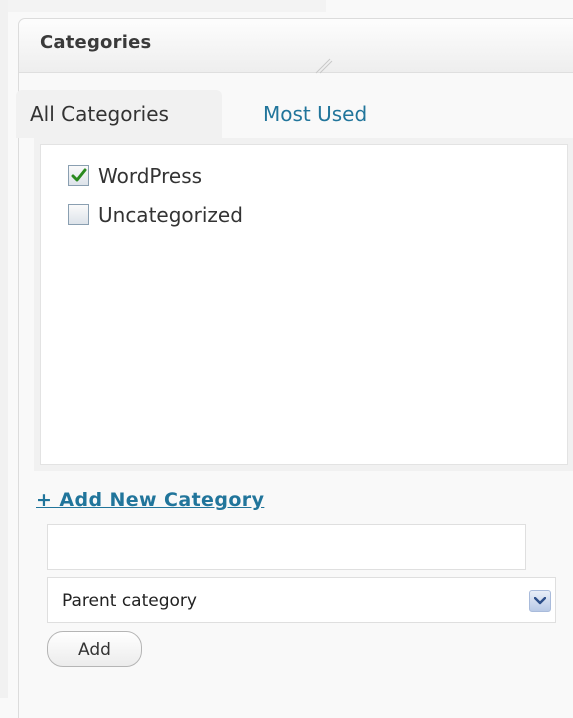  Describe the element at coordinates (150, 175) in the screenshot. I see `category-label: WordPress` at that location.